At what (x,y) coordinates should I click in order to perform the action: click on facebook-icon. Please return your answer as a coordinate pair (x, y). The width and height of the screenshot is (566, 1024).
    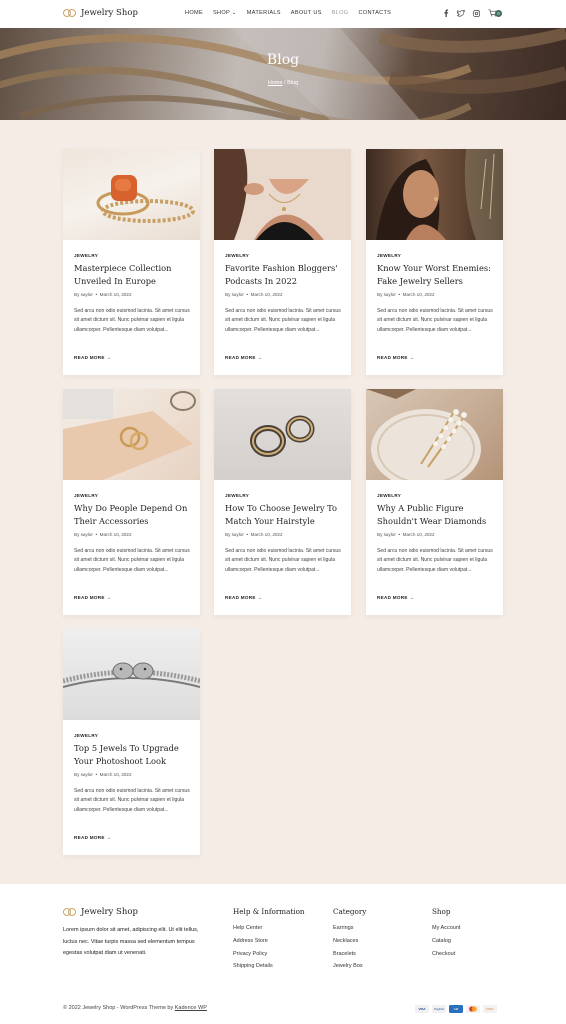
    Looking at the image, I should click on (446, 13).